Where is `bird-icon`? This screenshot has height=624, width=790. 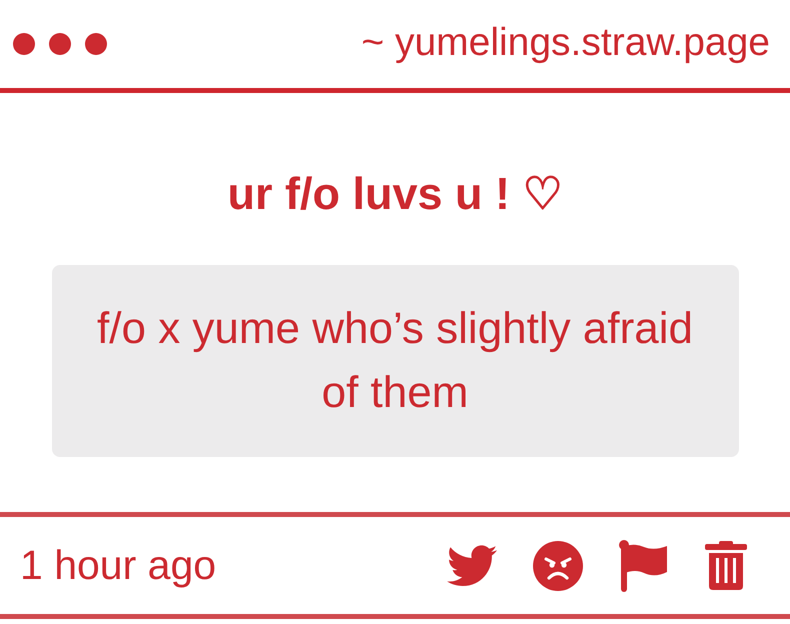 bird-icon is located at coordinates (472, 565).